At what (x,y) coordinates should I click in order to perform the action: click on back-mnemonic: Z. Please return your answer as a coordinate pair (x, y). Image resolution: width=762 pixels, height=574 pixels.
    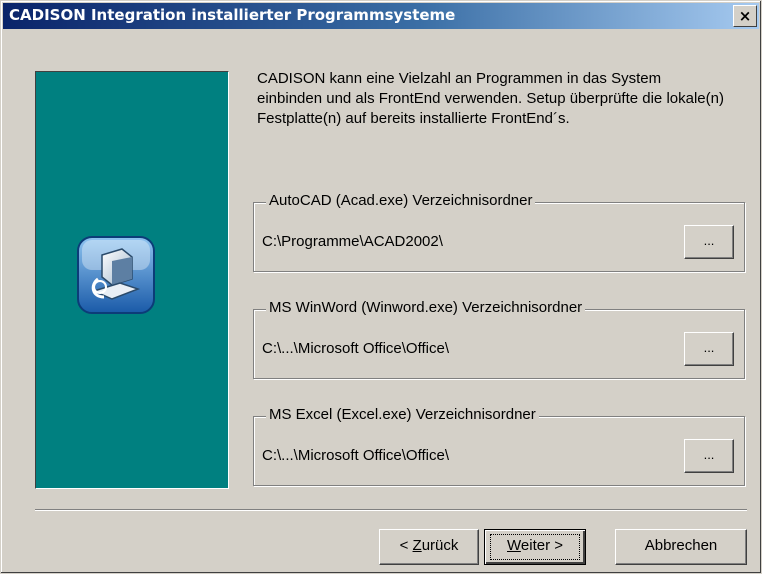
    Looking at the image, I should click on (417, 545).